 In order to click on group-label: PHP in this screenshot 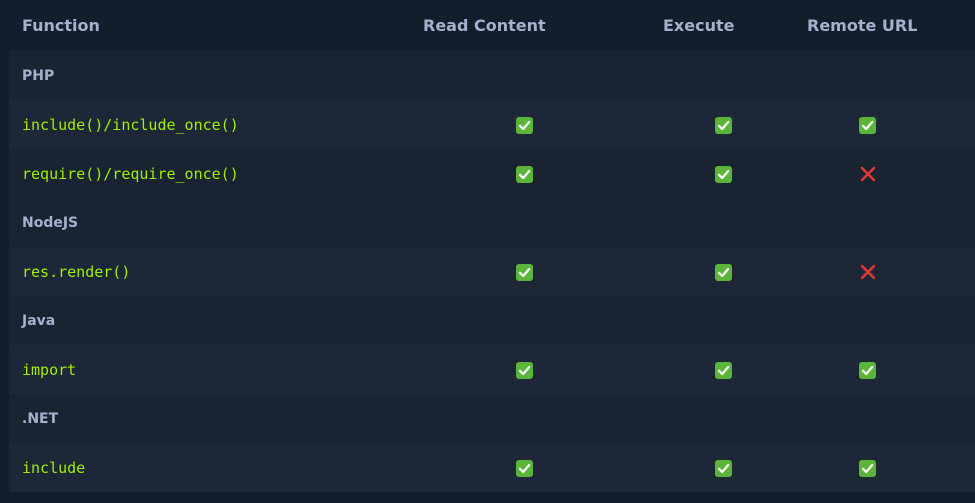, I will do `click(492, 75)`.